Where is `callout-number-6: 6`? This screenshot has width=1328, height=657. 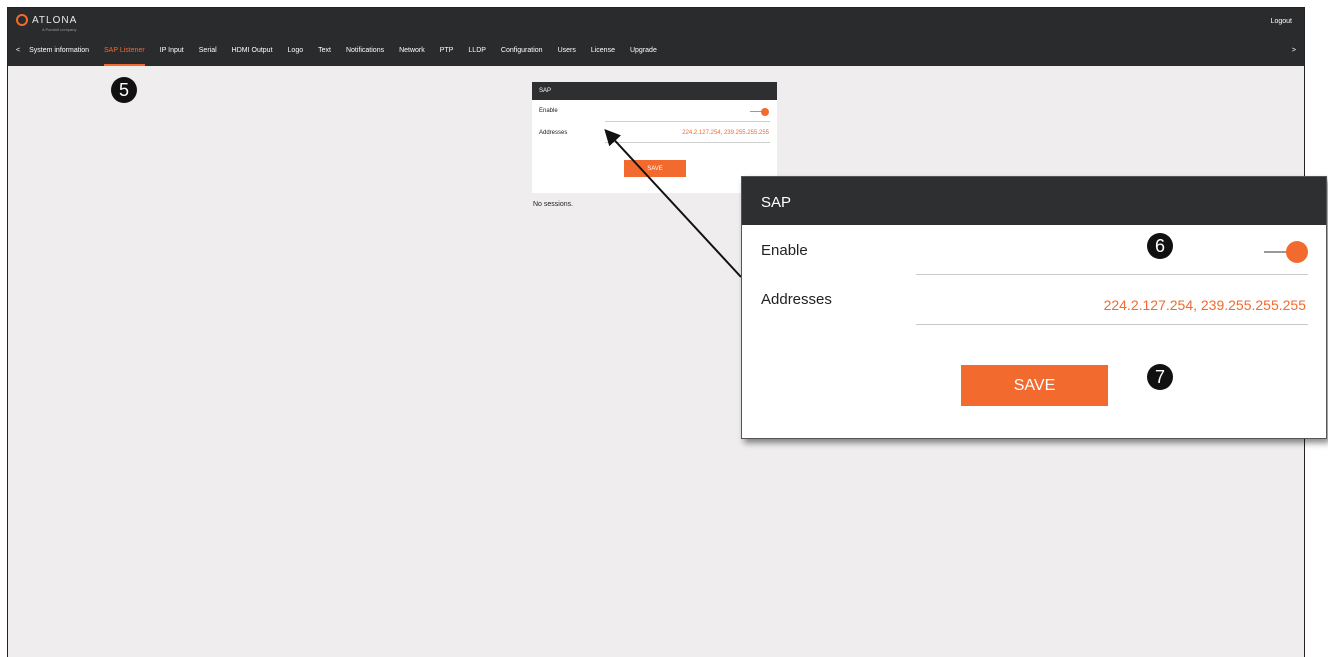
callout-number-6: 6 is located at coordinates (1160, 246).